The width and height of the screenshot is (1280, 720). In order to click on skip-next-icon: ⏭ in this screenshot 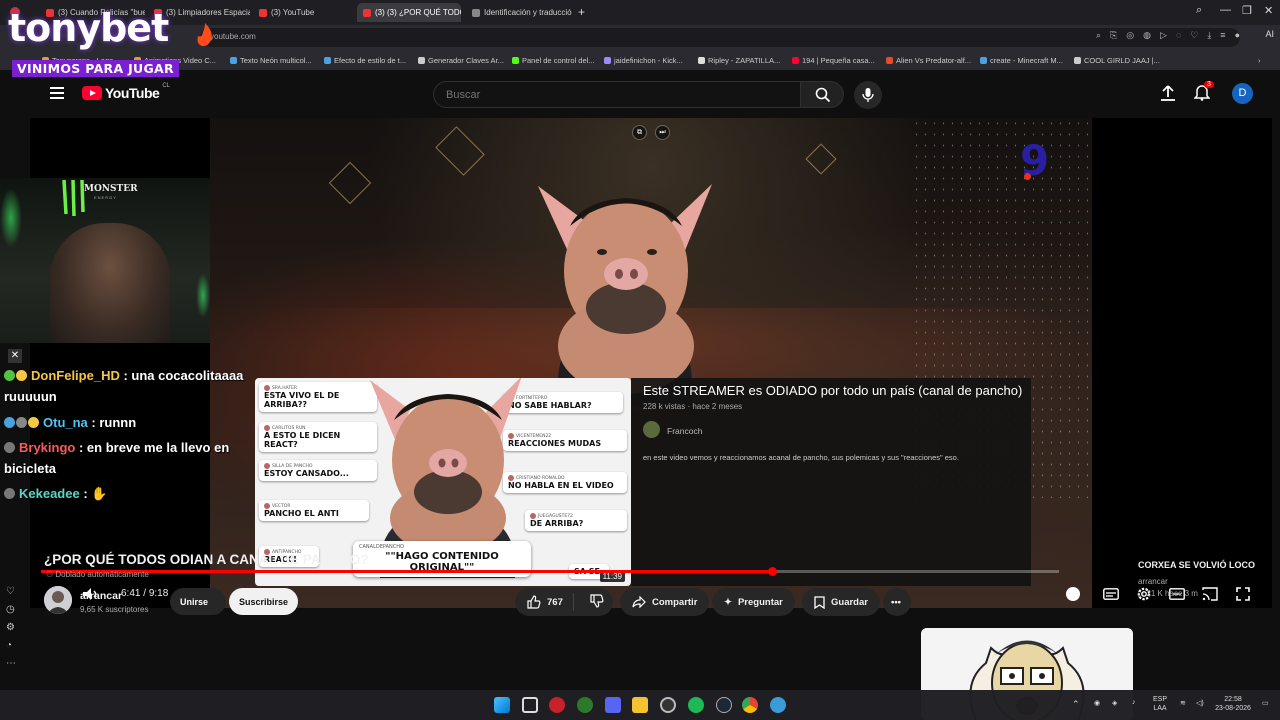, I will do `click(662, 132)`.